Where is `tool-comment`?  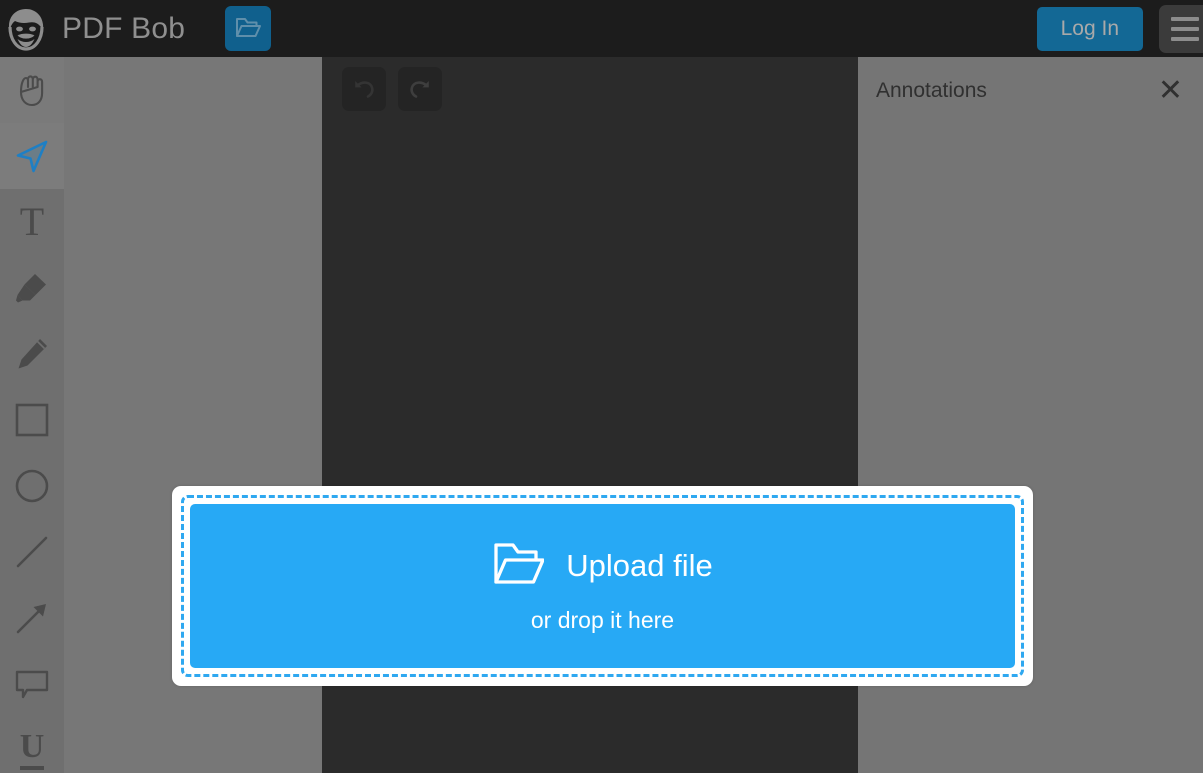 tool-comment is located at coordinates (32, 684).